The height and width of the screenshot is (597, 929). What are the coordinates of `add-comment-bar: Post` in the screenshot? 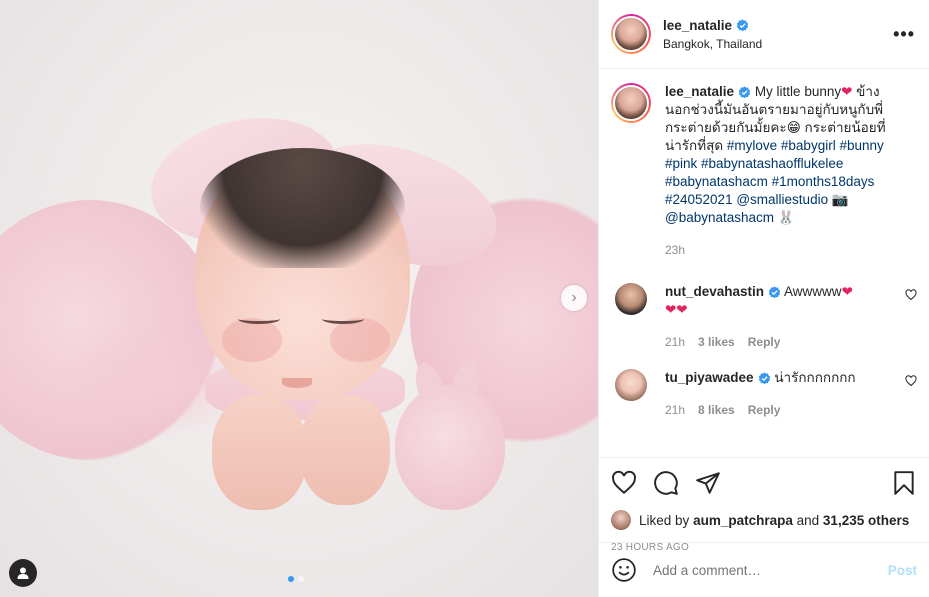 It's located at (764, 569).